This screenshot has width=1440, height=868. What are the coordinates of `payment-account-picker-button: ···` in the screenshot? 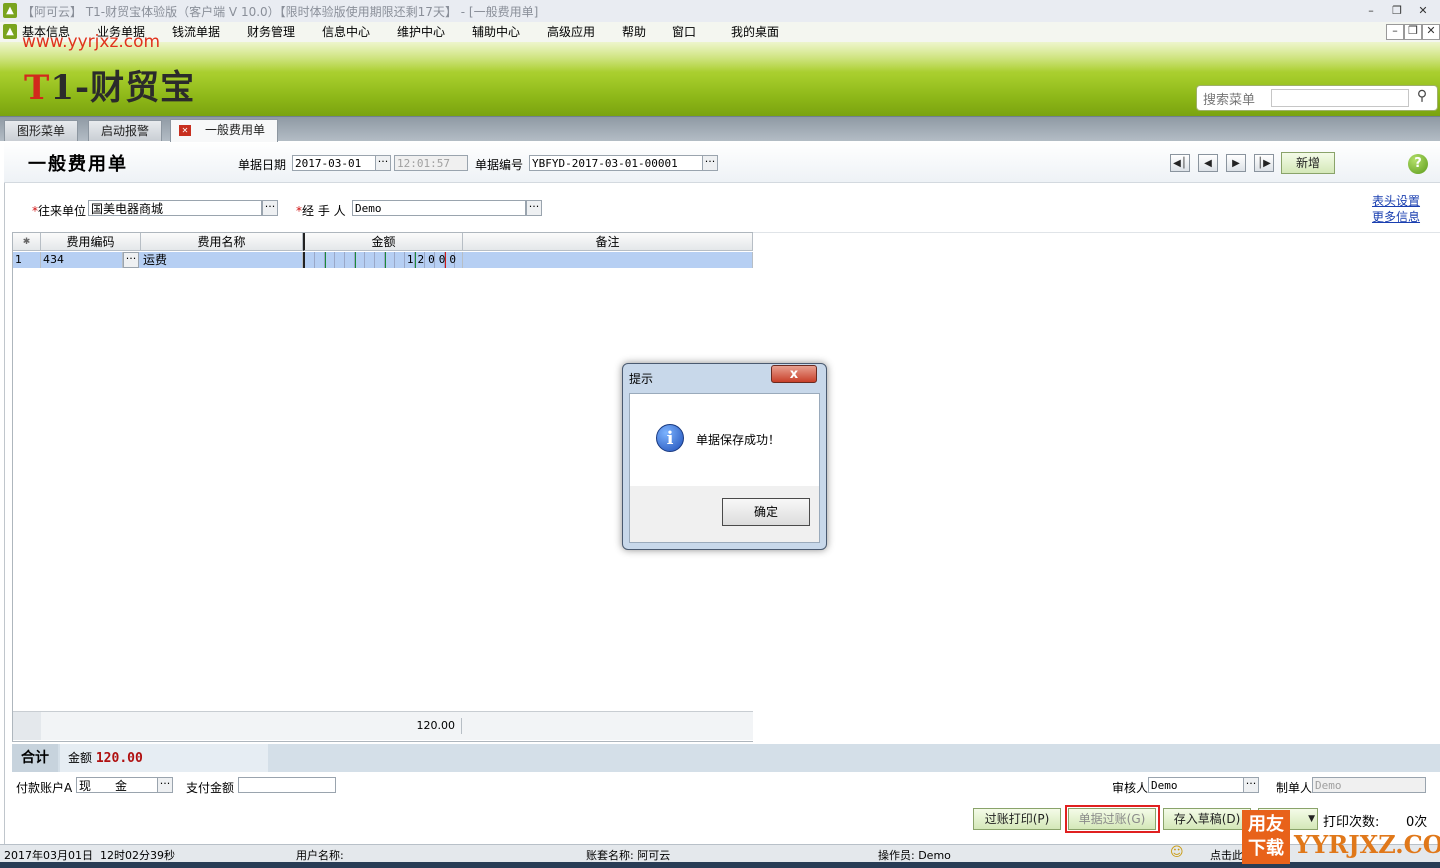 It's located at (165, 785).